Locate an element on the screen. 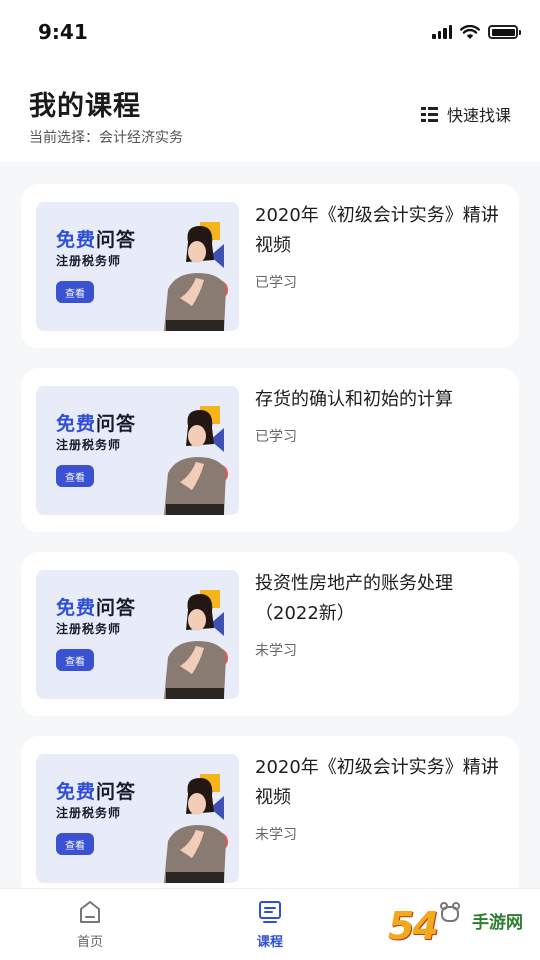 Image resolution: width=540 pixels, height=960 pixels. cellular-signal-icon is located at coordinates (442, 32).